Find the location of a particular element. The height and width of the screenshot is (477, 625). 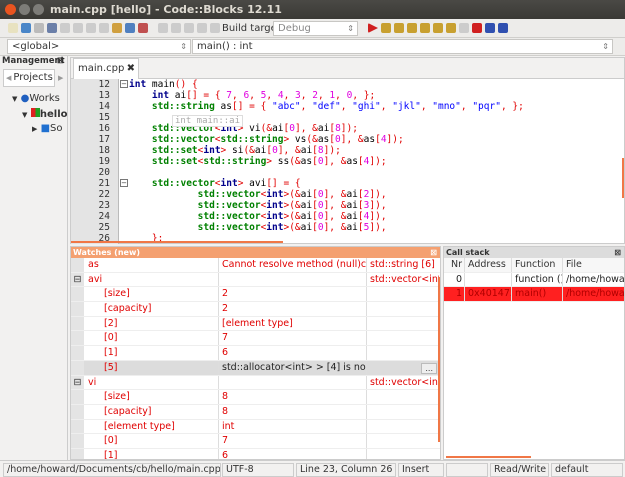

build-target-select: Debug ⇕ is located at coordinates (315, 28).